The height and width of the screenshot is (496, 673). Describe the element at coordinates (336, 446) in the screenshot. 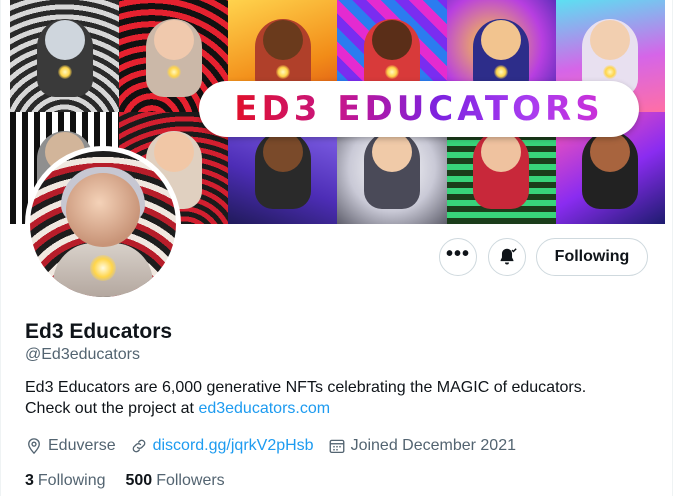

I see `calendar-icon` at that location.